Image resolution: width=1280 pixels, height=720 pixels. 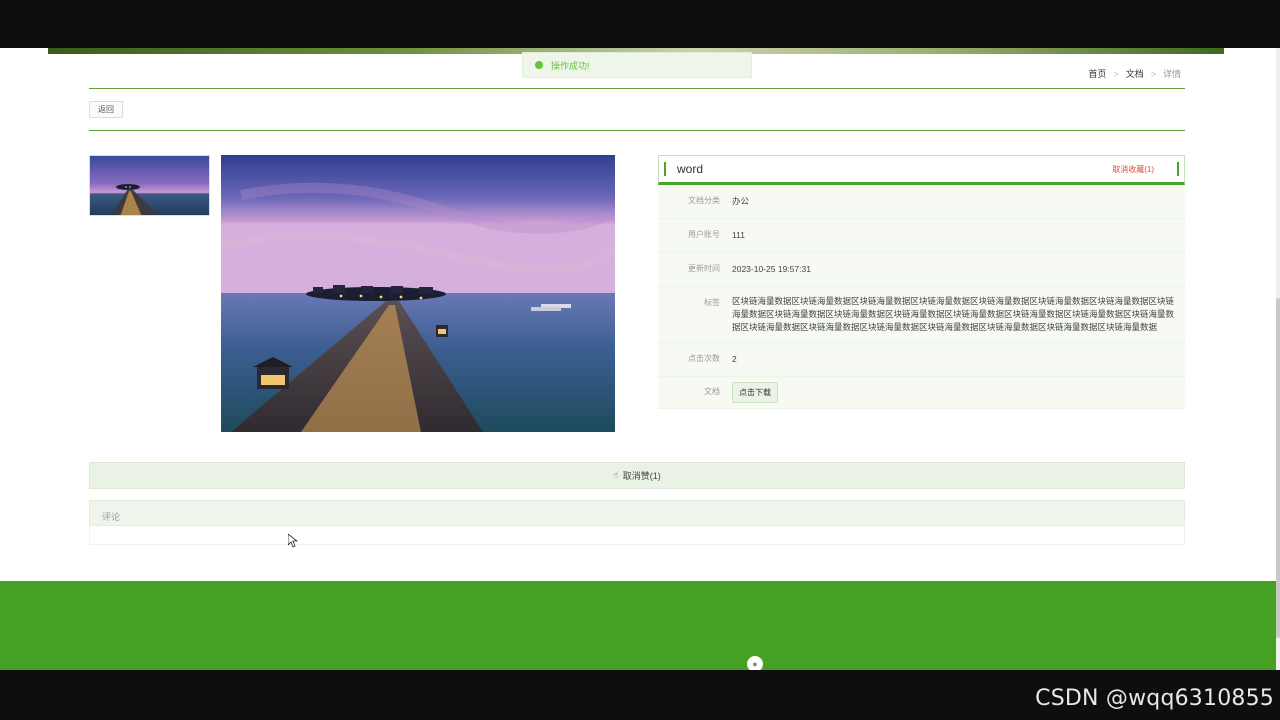 I want to click on row-label: 点击次数, so click(x=704, y=358).